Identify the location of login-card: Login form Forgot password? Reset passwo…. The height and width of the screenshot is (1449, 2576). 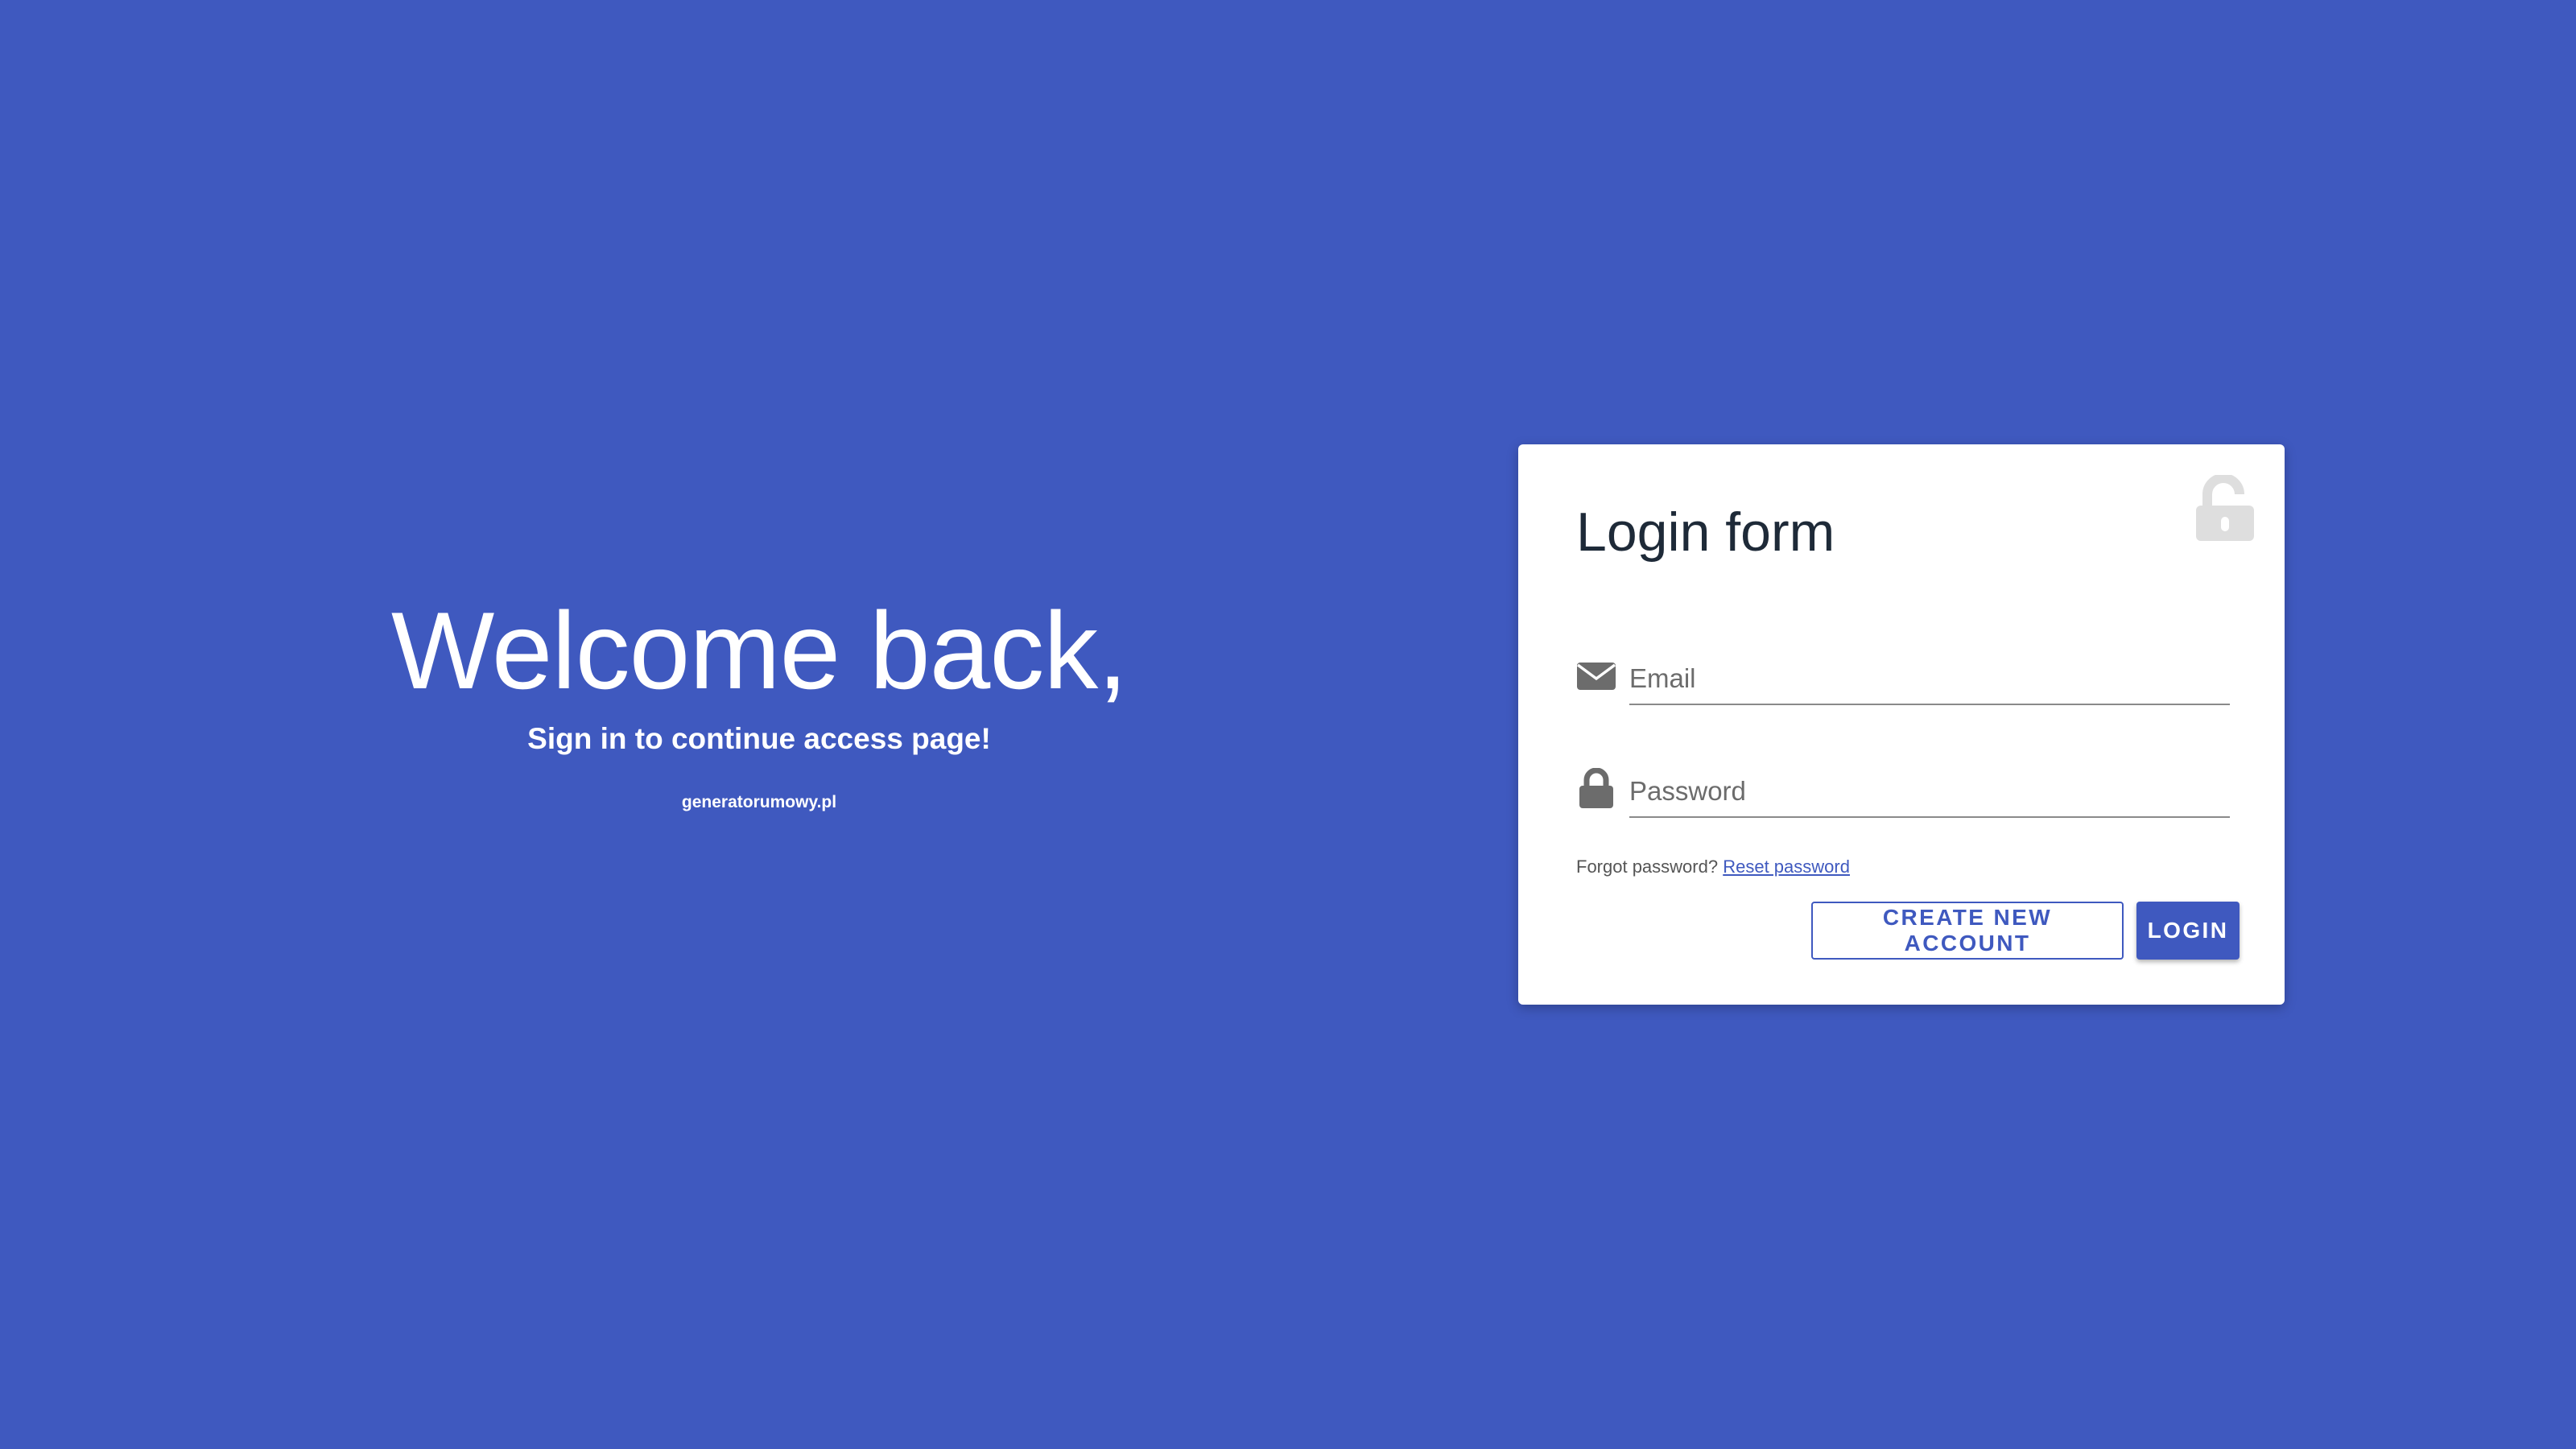
(1901, 724).